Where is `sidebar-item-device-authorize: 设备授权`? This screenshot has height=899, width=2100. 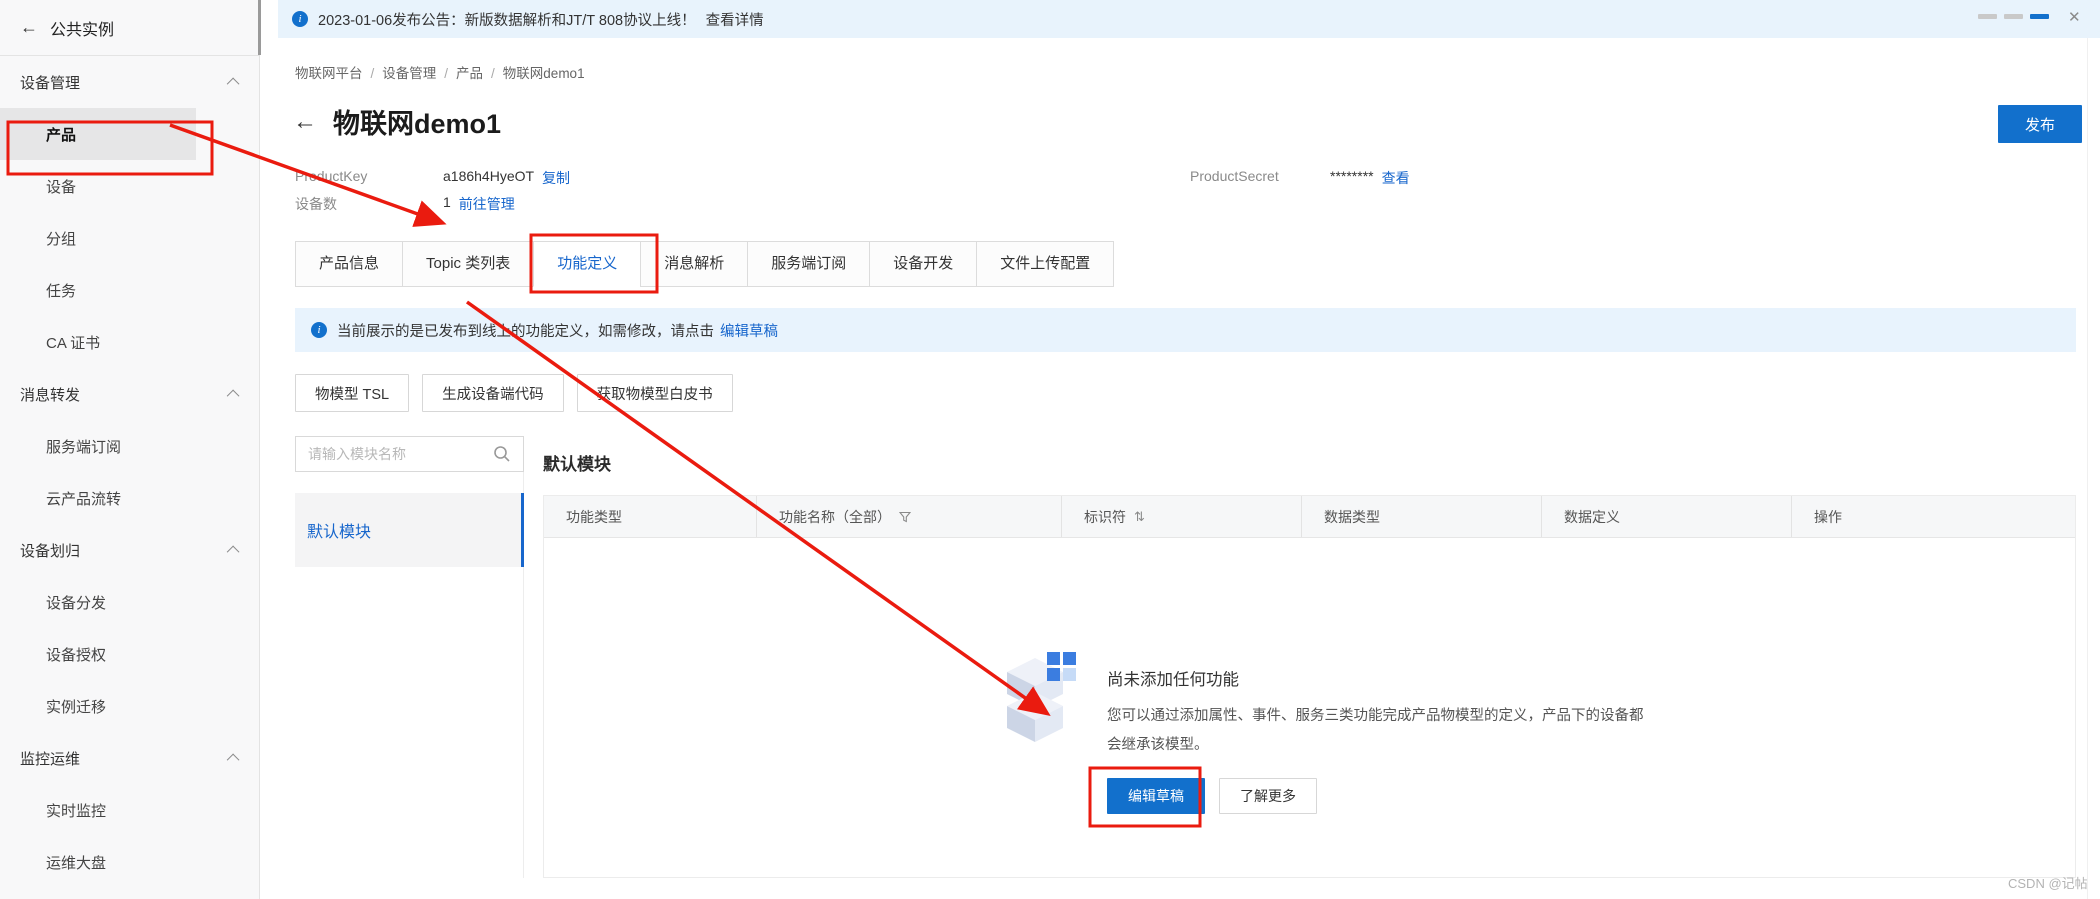
sidebar-item-device-authorize: 设备授权 is located at coordinates (129, 654).